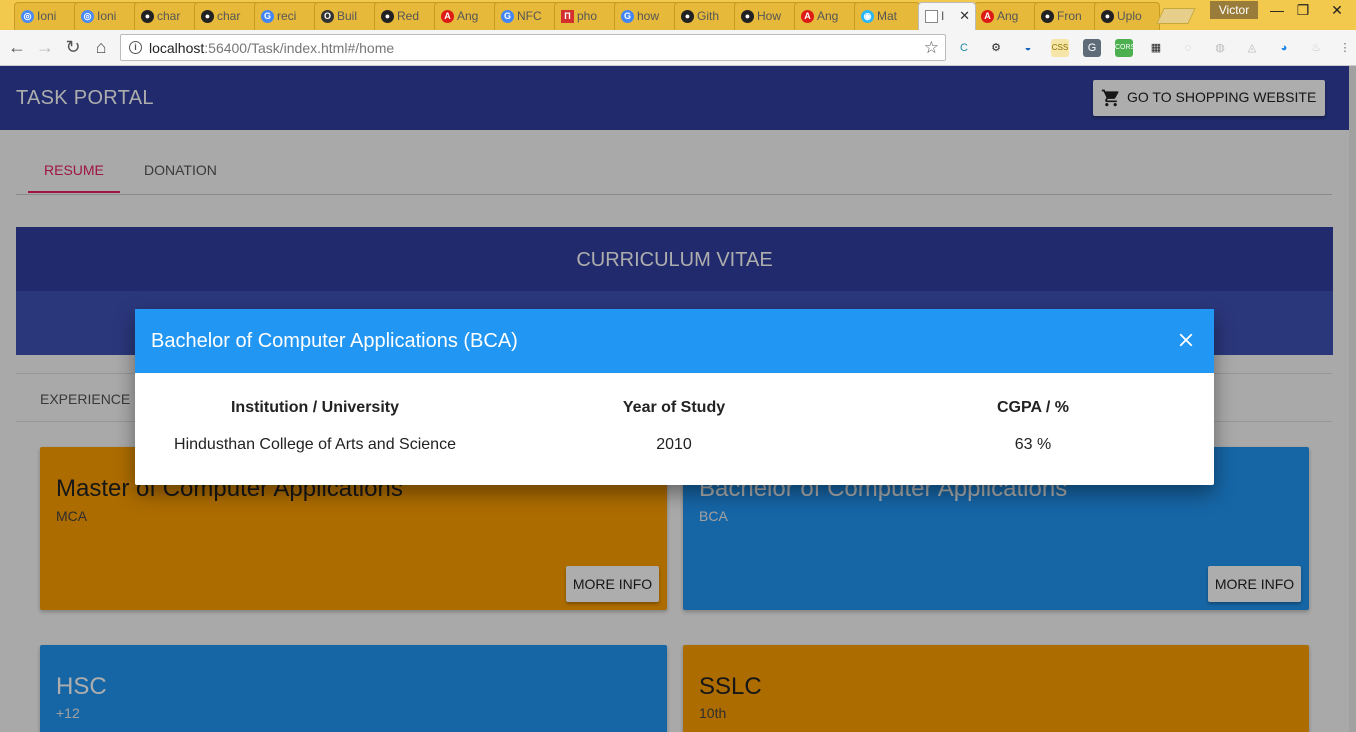  What do you see at coordinates (964, 48) in the screenshot?
I see `extension-c-icon: C` at bounding box center [964, 48].